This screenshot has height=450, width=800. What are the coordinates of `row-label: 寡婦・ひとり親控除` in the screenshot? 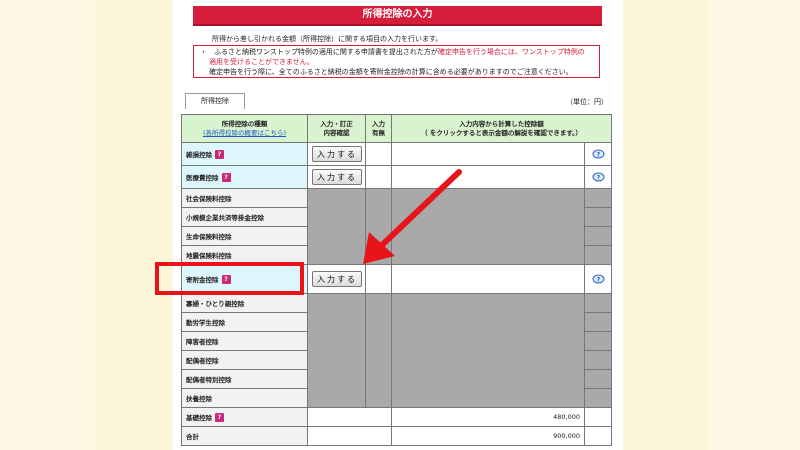 It's located at (244, 303).